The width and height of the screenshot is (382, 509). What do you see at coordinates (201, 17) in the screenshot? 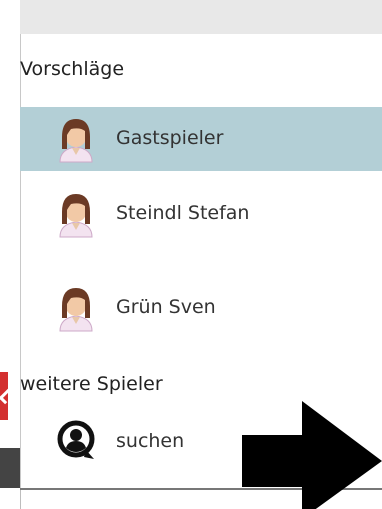
I see `dropdown-top-bar` at bounding box center [201, 17].